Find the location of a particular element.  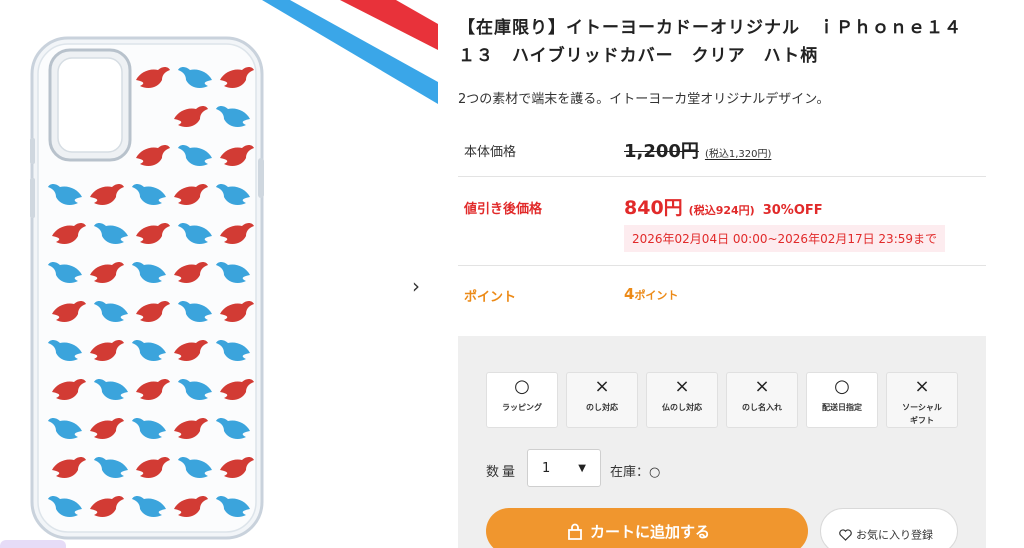

quantity-value: 1 is located at coordinates (546, 468).